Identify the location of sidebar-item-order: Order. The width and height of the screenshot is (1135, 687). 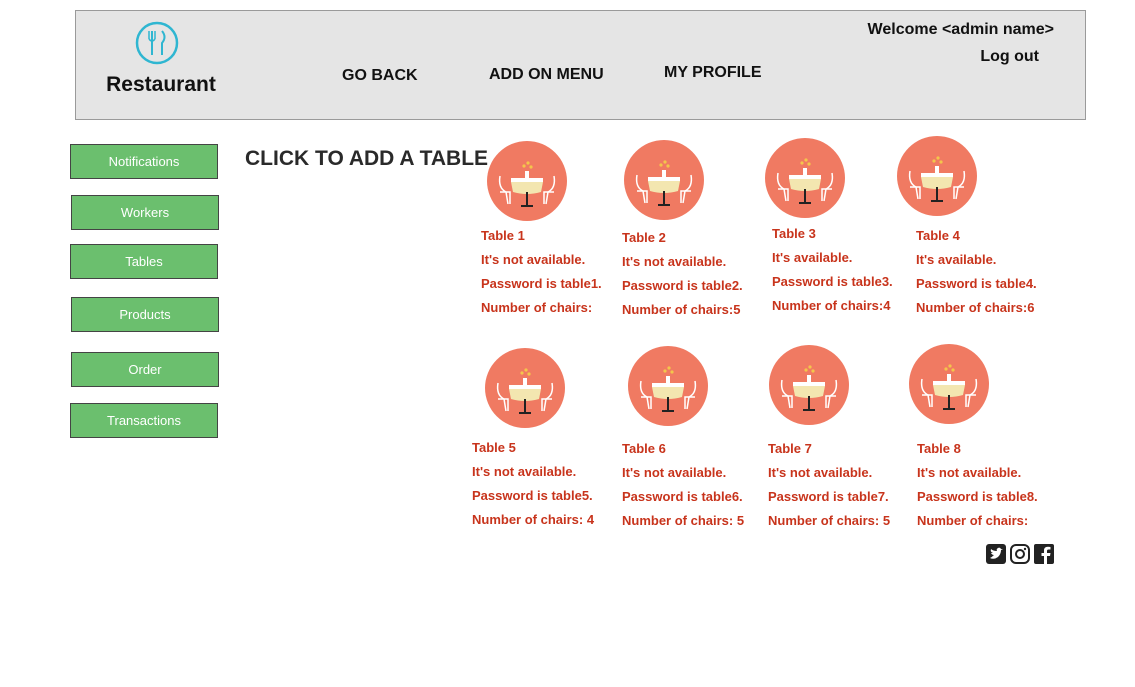
(145, 369).